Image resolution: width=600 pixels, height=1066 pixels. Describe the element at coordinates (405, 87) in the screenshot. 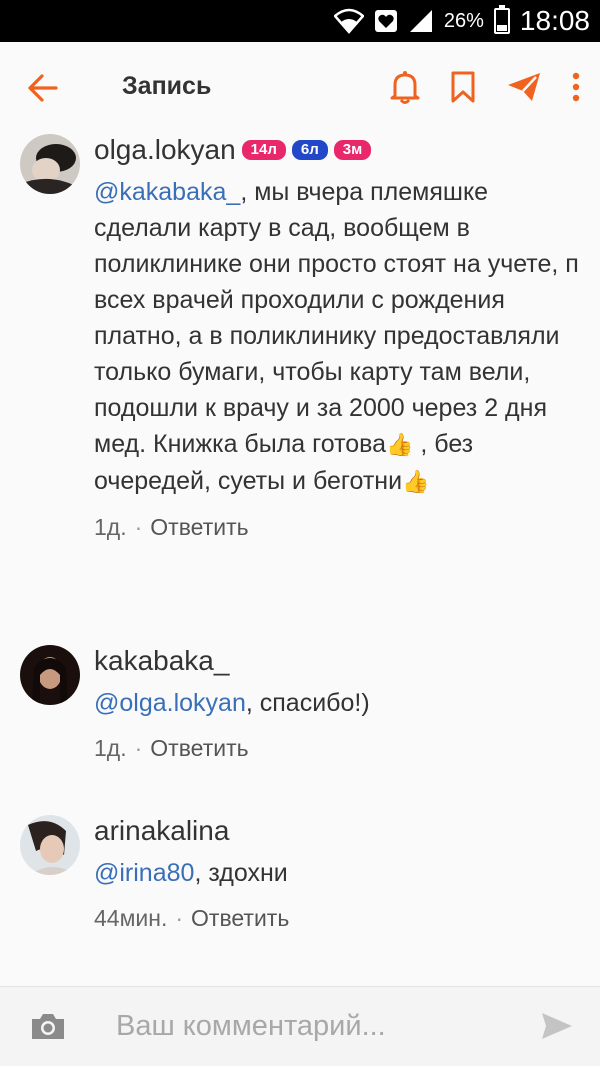

I see `bell-icon` at that location.